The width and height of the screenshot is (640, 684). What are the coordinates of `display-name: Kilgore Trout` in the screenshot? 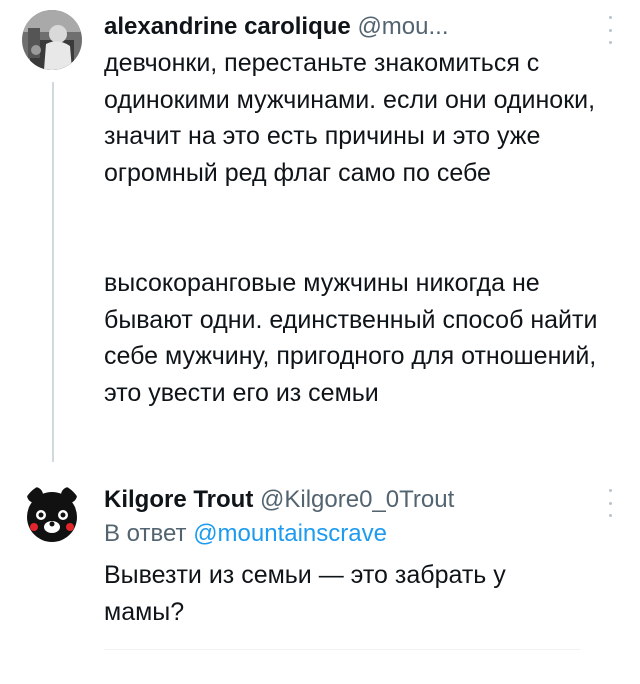 It's located at (178, 499).